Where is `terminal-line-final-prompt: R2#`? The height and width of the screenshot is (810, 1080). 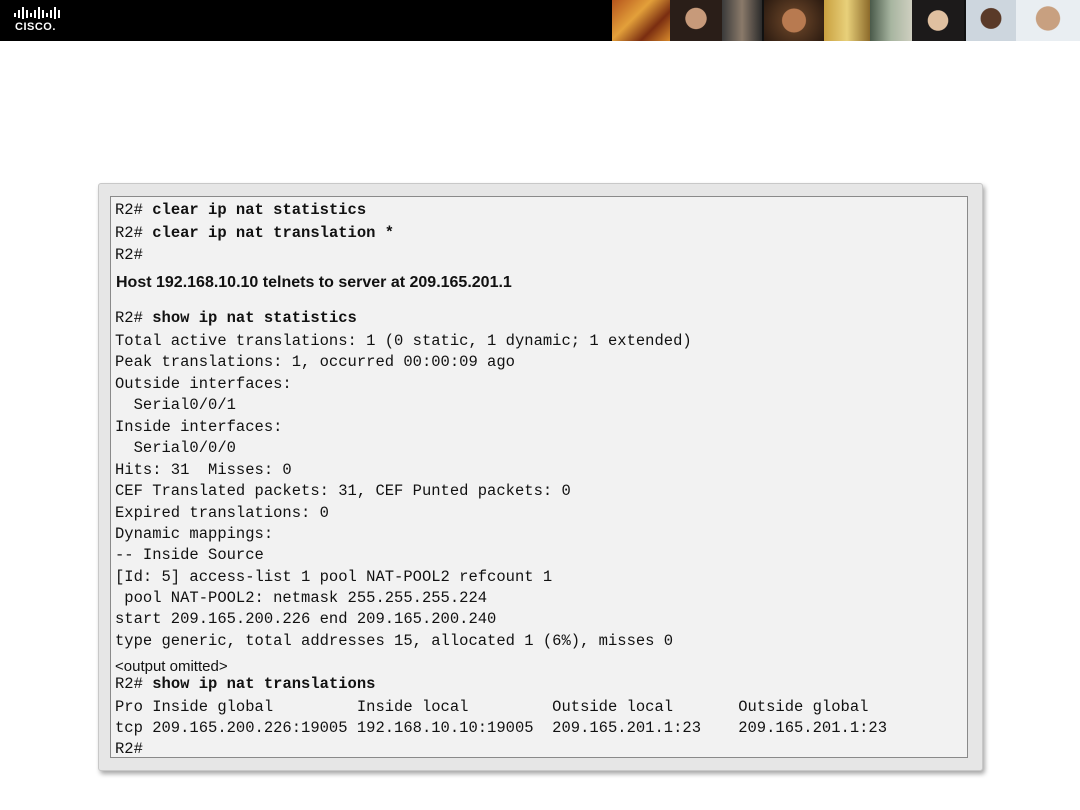
terminal-line-final-prompt: R2# is located at coordinates (129, 749).